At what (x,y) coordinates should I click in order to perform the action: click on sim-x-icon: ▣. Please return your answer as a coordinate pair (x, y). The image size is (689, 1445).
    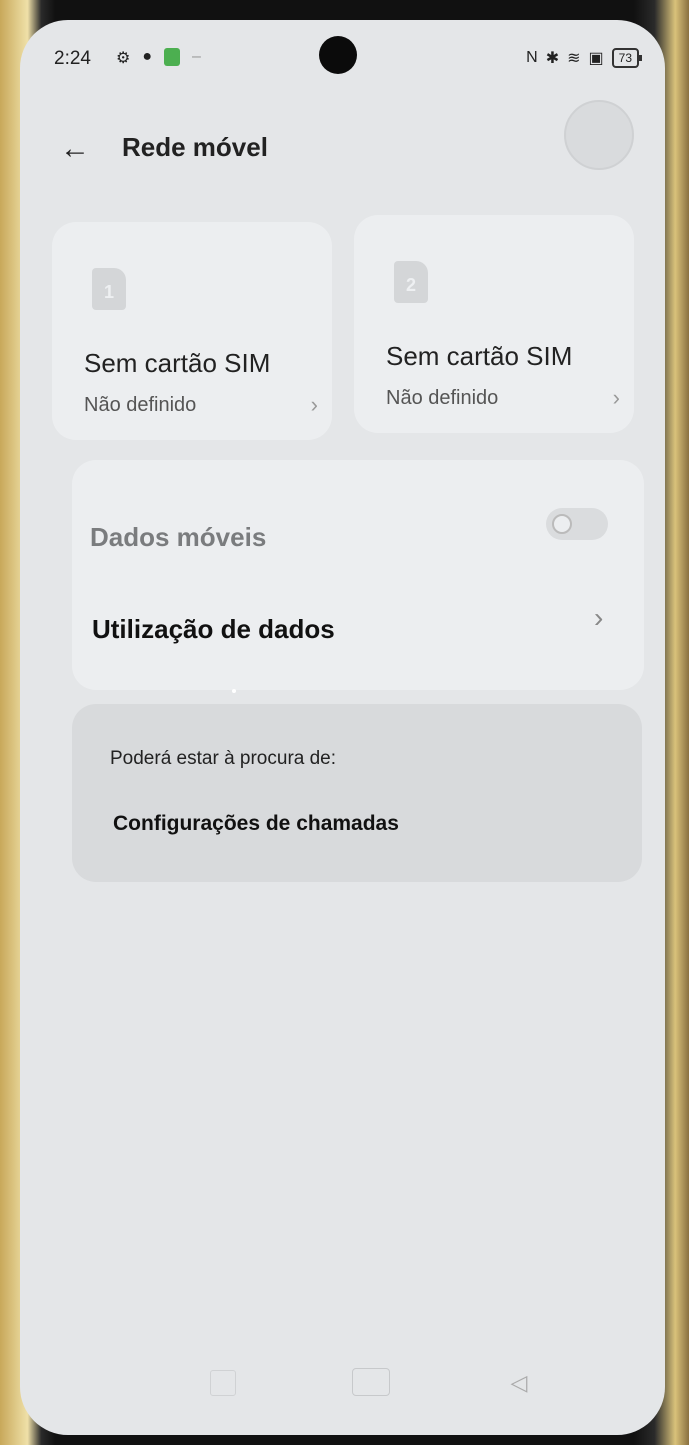
    Looking at the image, I should click on (596, 58).